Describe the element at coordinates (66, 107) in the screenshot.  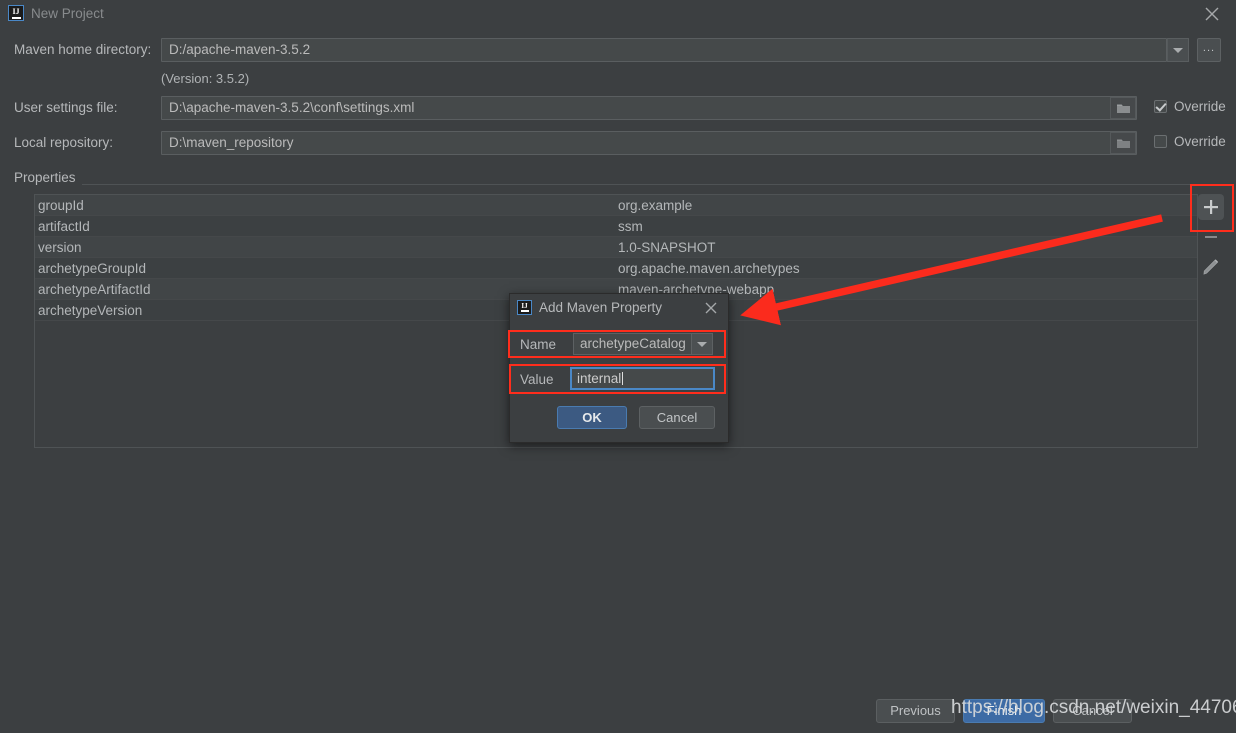
I see `user-settings-label: User settings file:` at that location.